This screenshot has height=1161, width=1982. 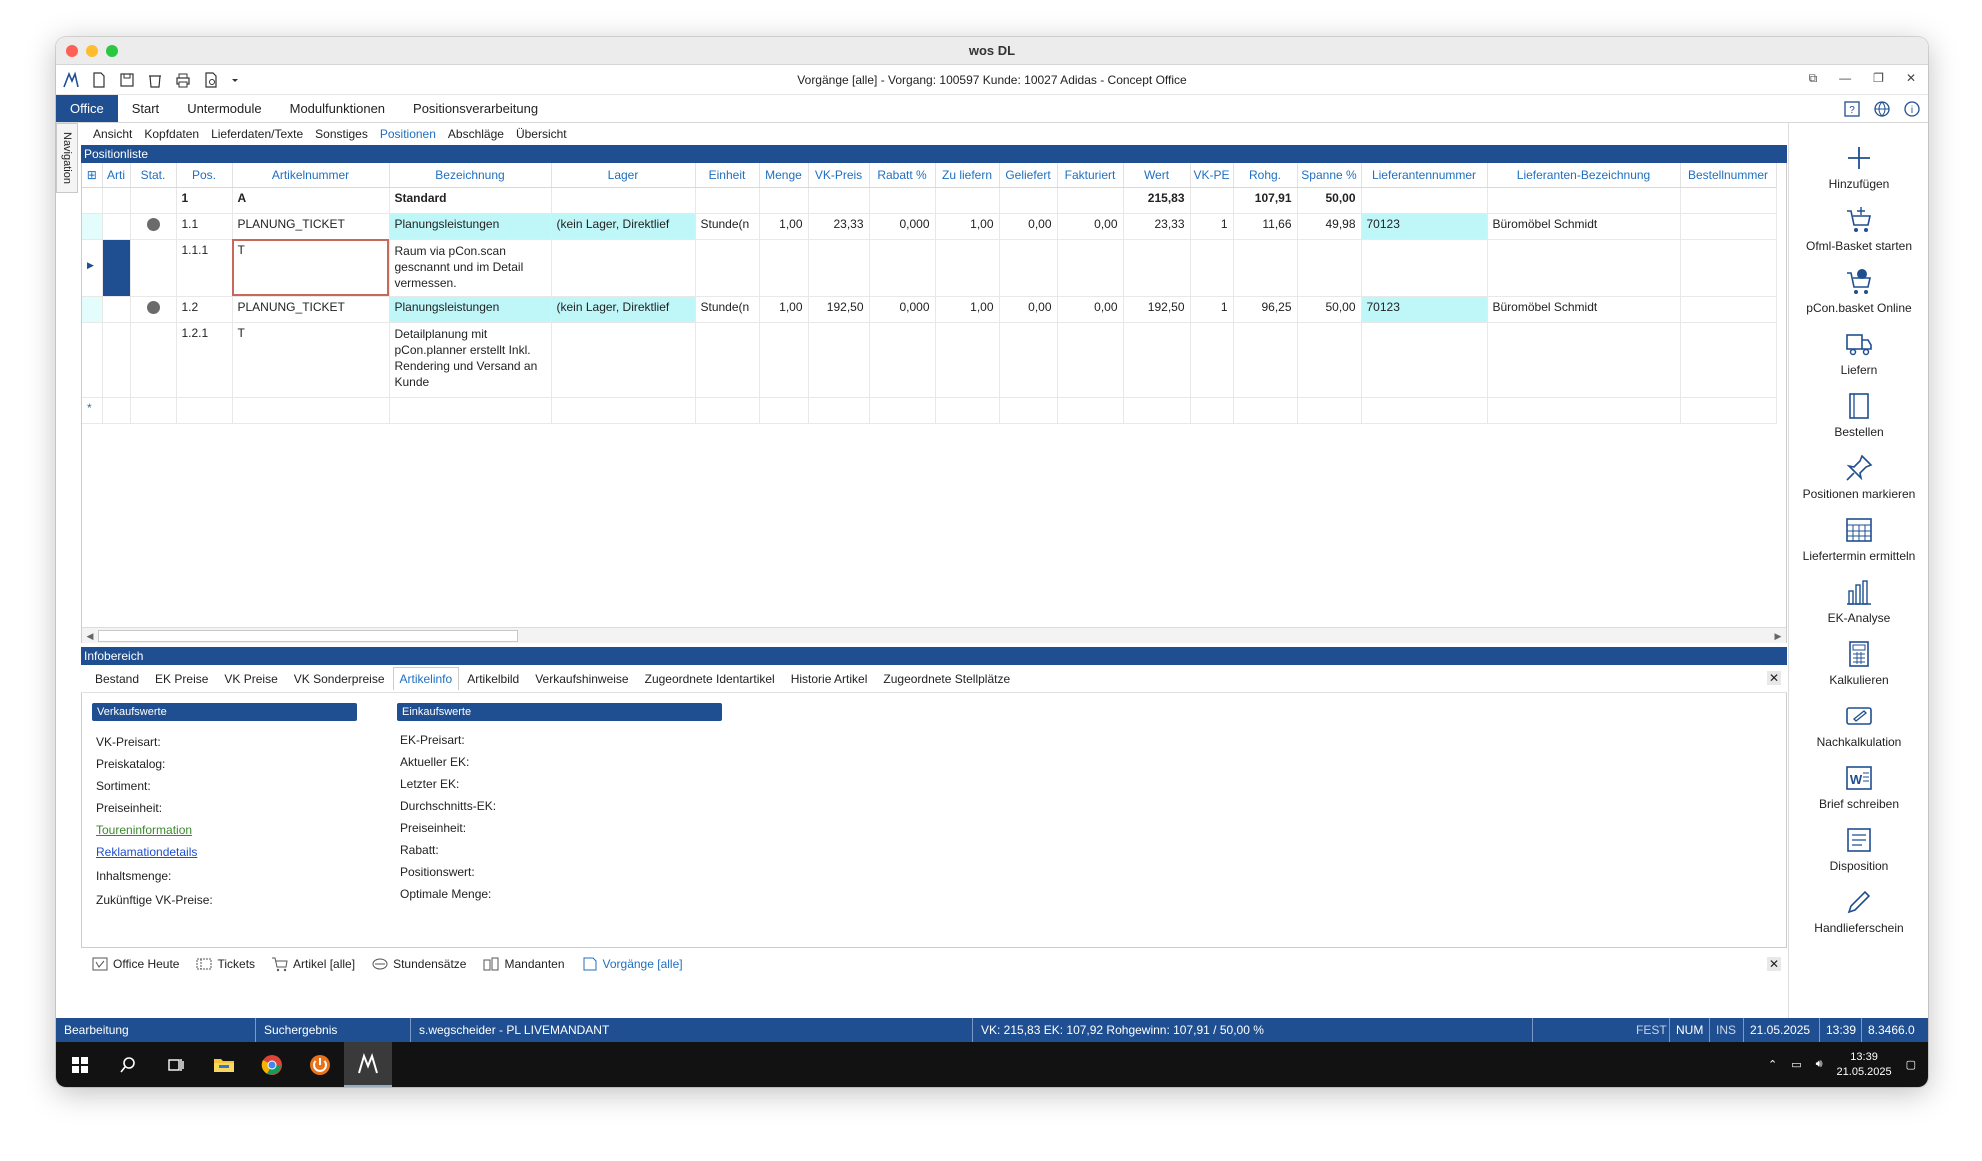 What do you see at coordinates (929, 200) in the screenshot?
I see `table-row: 1 A Standard 215,83 107,91 50,00` at bounding box center [929, 200].